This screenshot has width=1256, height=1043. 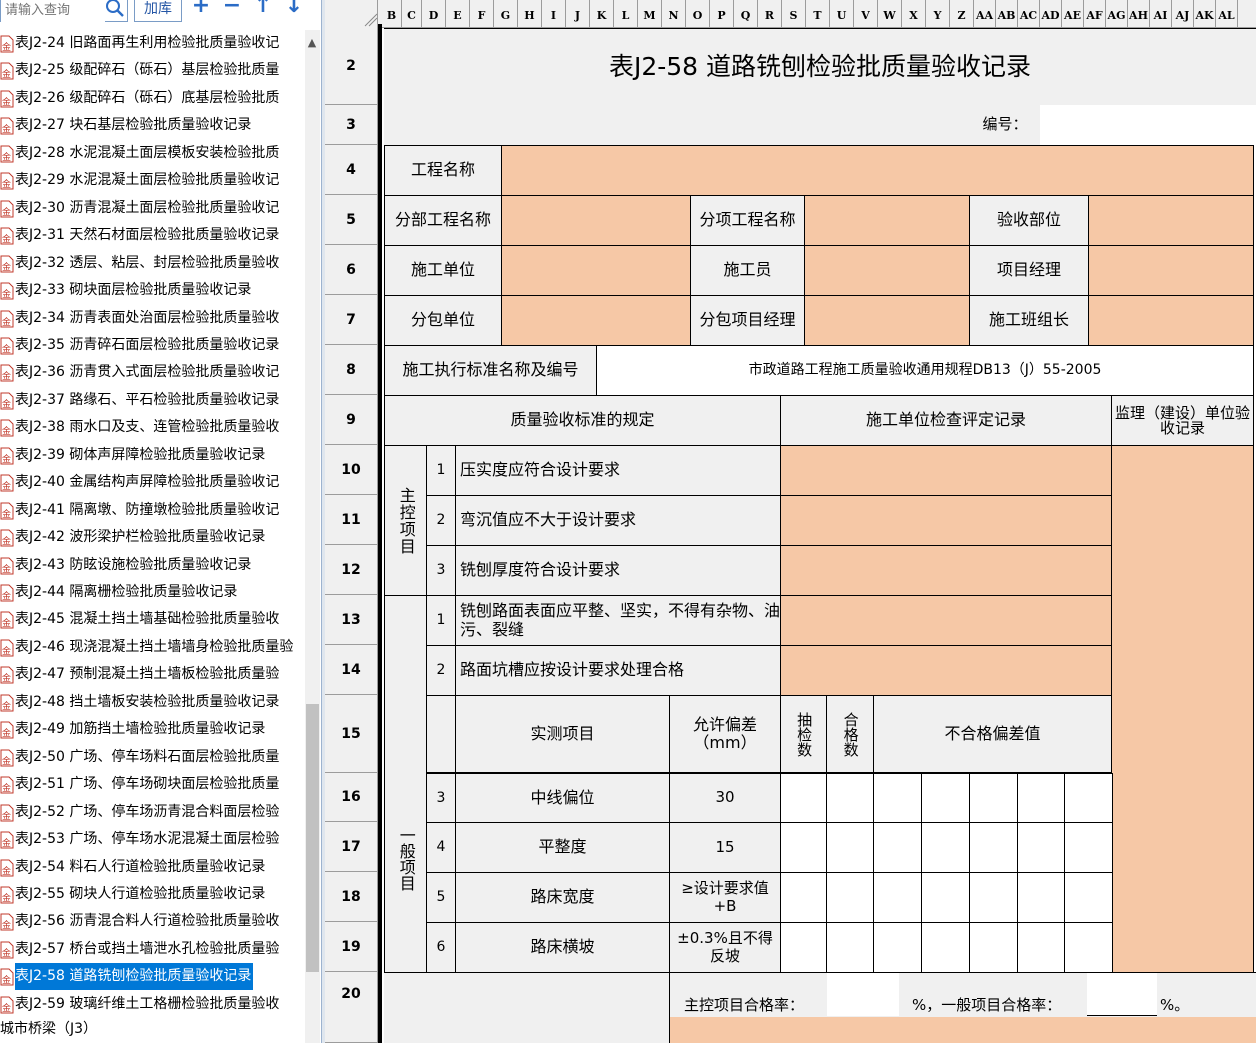 I want to click on column-header: I, so click(x=554, y=14).